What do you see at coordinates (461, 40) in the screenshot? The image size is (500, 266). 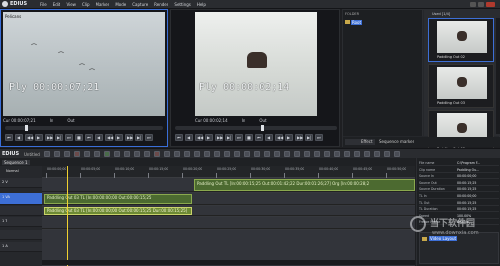 I see `bin-clip: Paddling Out 02` at bounding box center [461, 40].